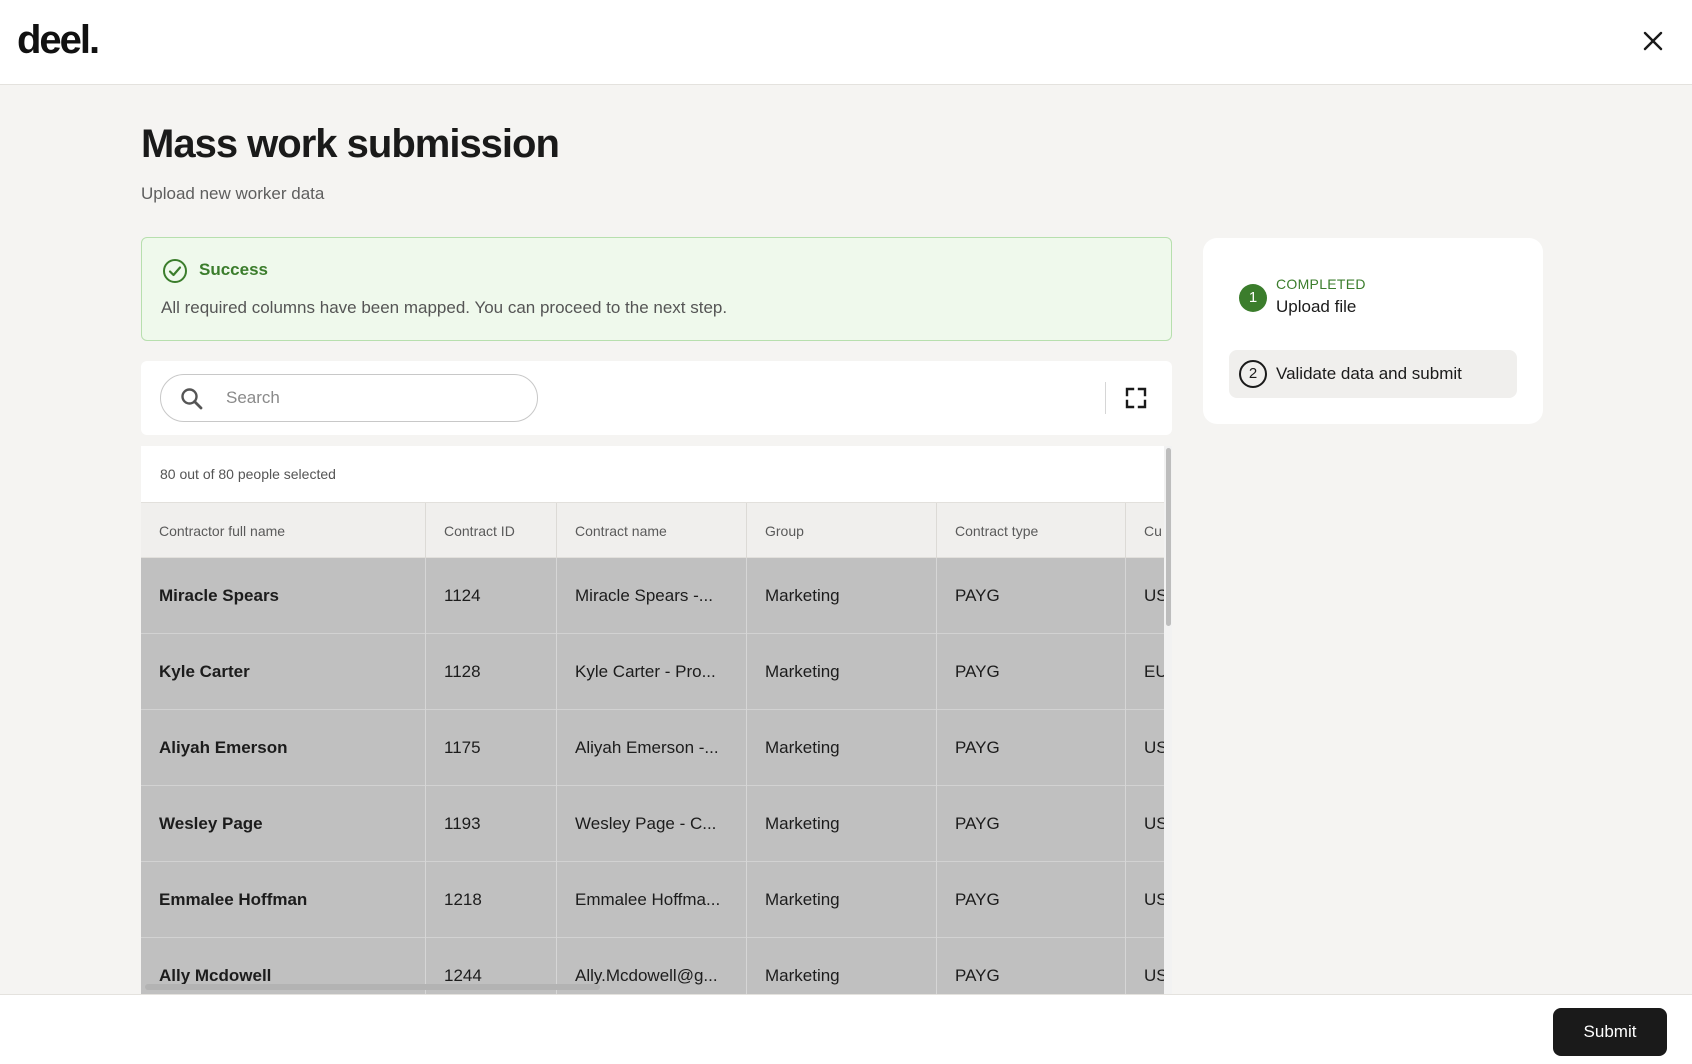  Describe the element at coordinates (350, 144) in the screenshot. I see `page-title: Mass work submission` at that location.